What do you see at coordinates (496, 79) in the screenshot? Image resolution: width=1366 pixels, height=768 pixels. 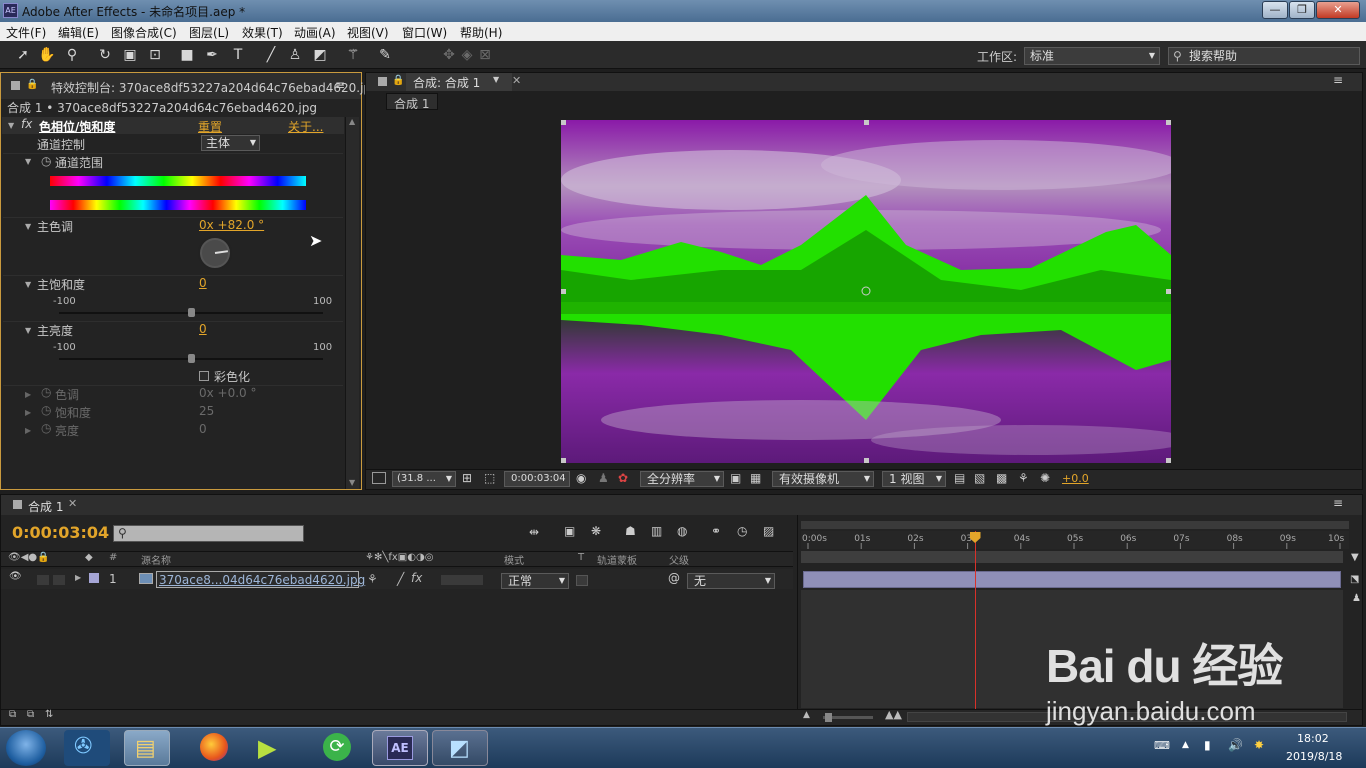 I see `chevron-down-icon: ▼` at bounding box center [496, 79].